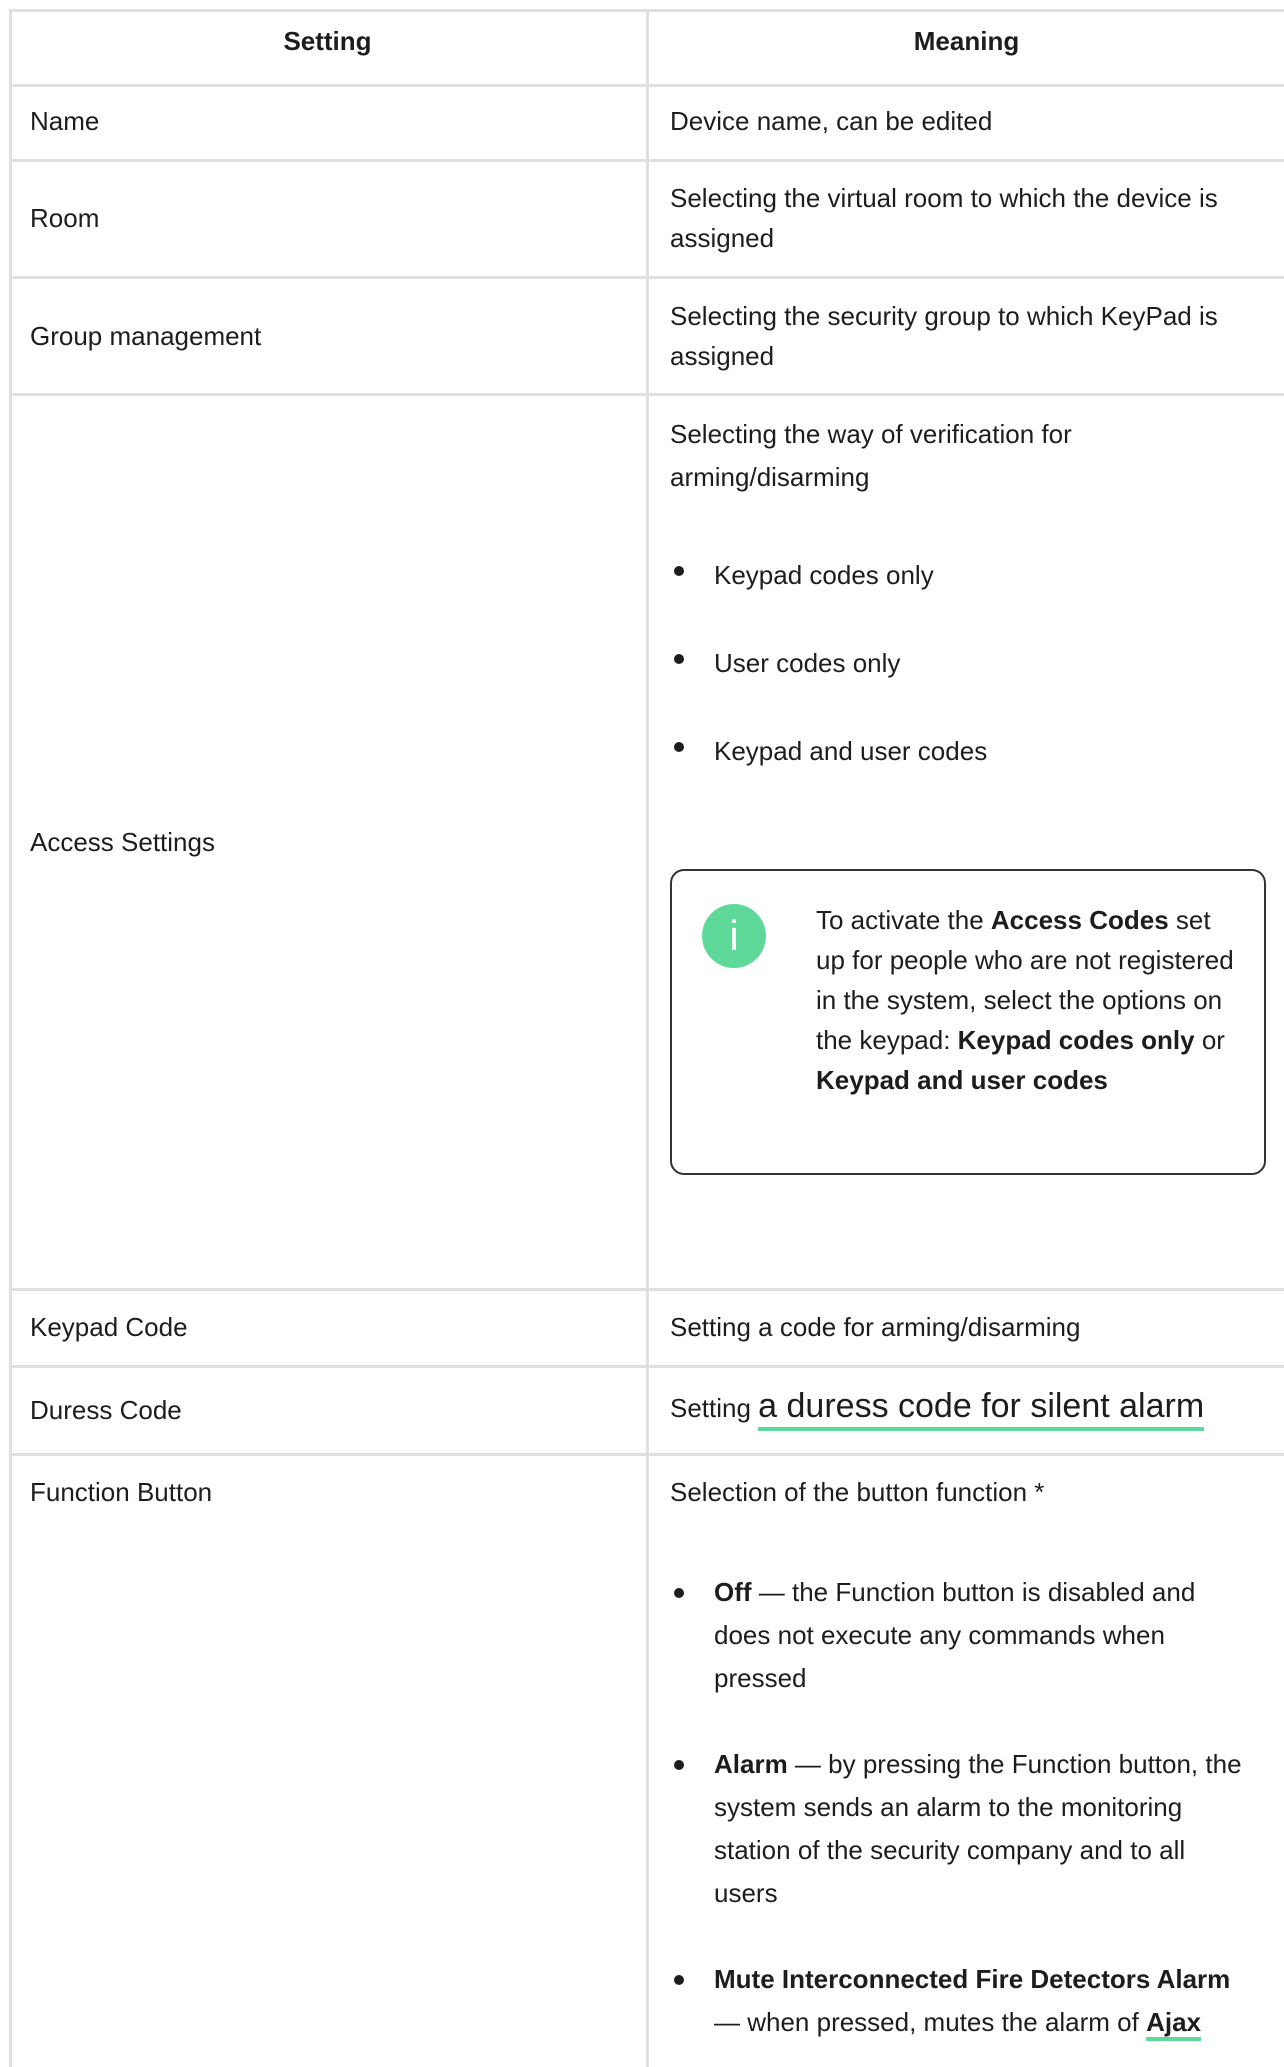 This screenshot has width=1284, height=2067. I want to click on column-divider, so click(647, 1038).